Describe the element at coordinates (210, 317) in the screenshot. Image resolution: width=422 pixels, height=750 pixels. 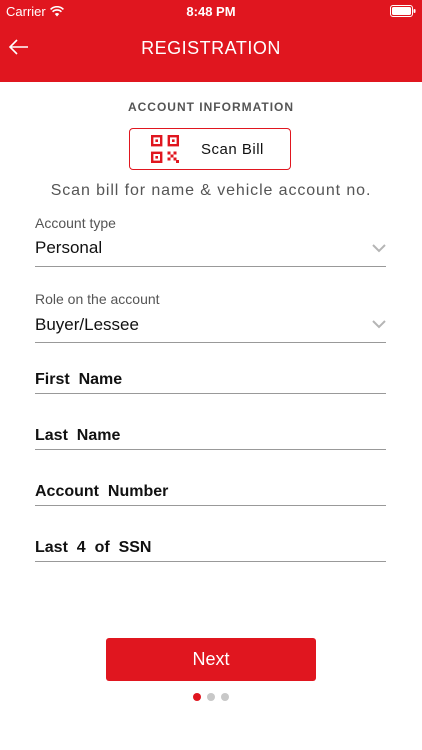
I see `role-select: Role on the account Buyer/Lessee` at that location.